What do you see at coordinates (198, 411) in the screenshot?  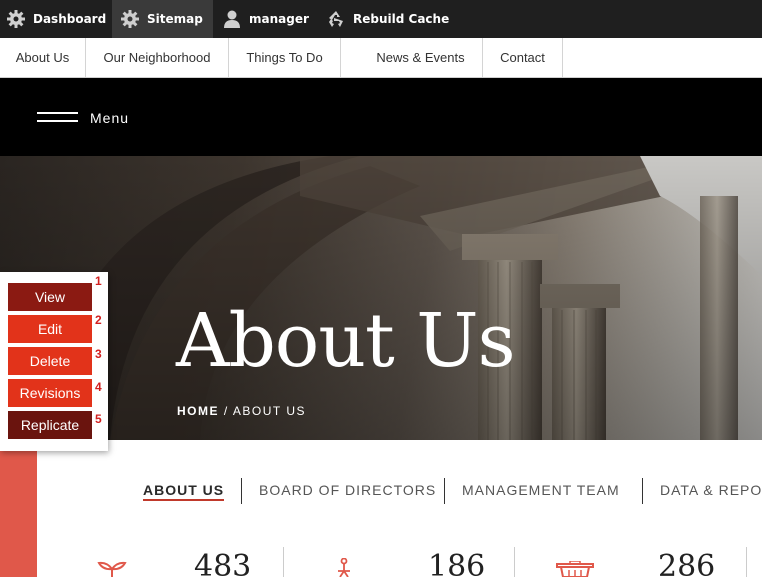 I see `breadcrumb-home-link: HOME` at bounding box center [198, 411].